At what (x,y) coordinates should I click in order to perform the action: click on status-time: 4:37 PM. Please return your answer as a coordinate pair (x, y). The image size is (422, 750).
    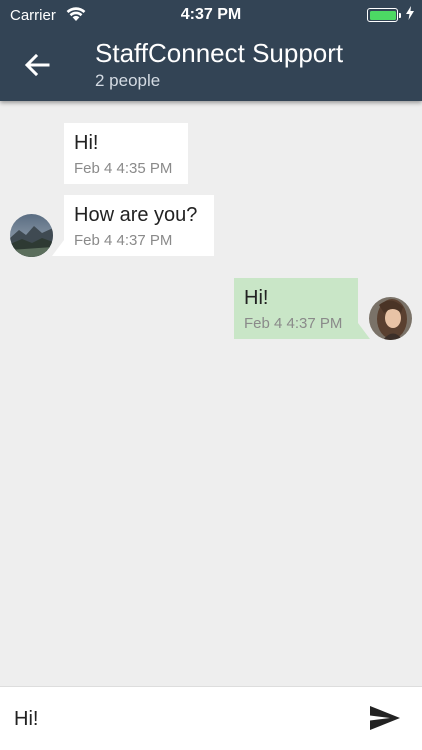
    Looking at the image, I should click on (211, 14).